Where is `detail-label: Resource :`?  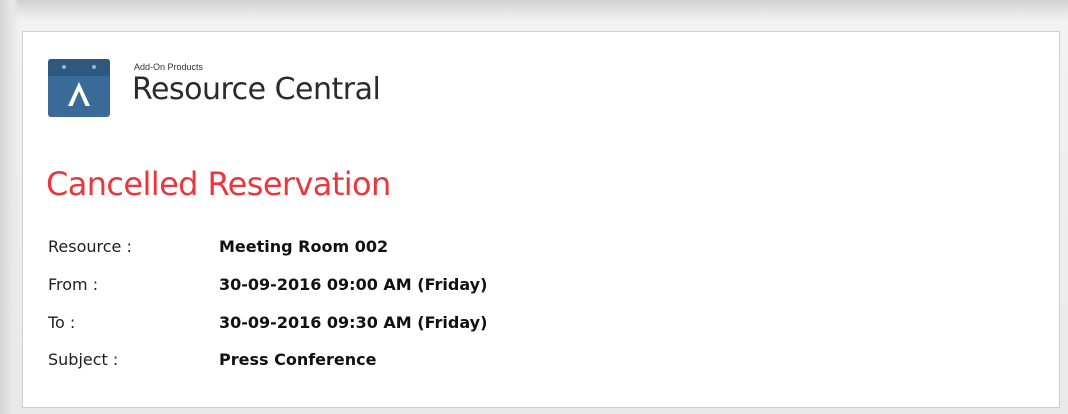
detail-label: Resource : is located at coordinates (90, 246).